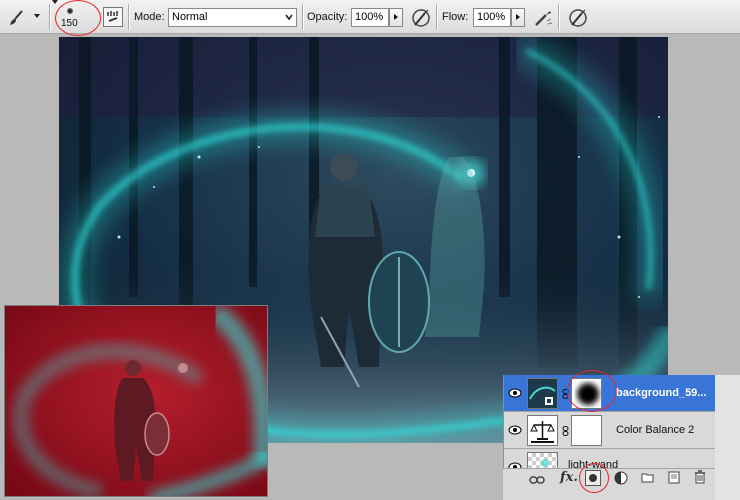  I want to click on brush-preset-picker: 150, so click(76, 18).